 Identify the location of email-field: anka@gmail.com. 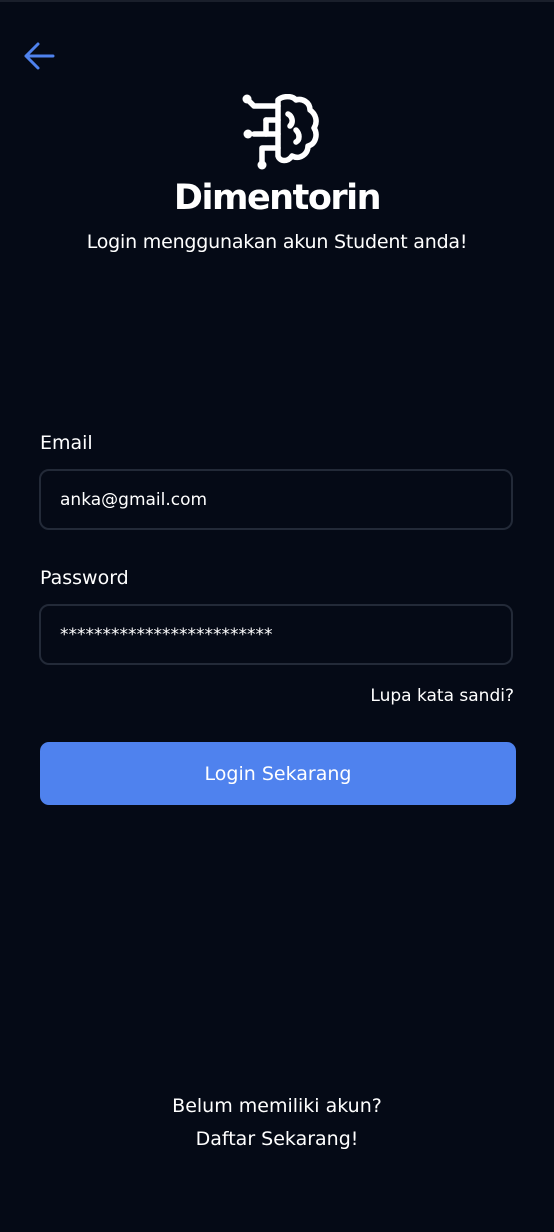
(276, 499).